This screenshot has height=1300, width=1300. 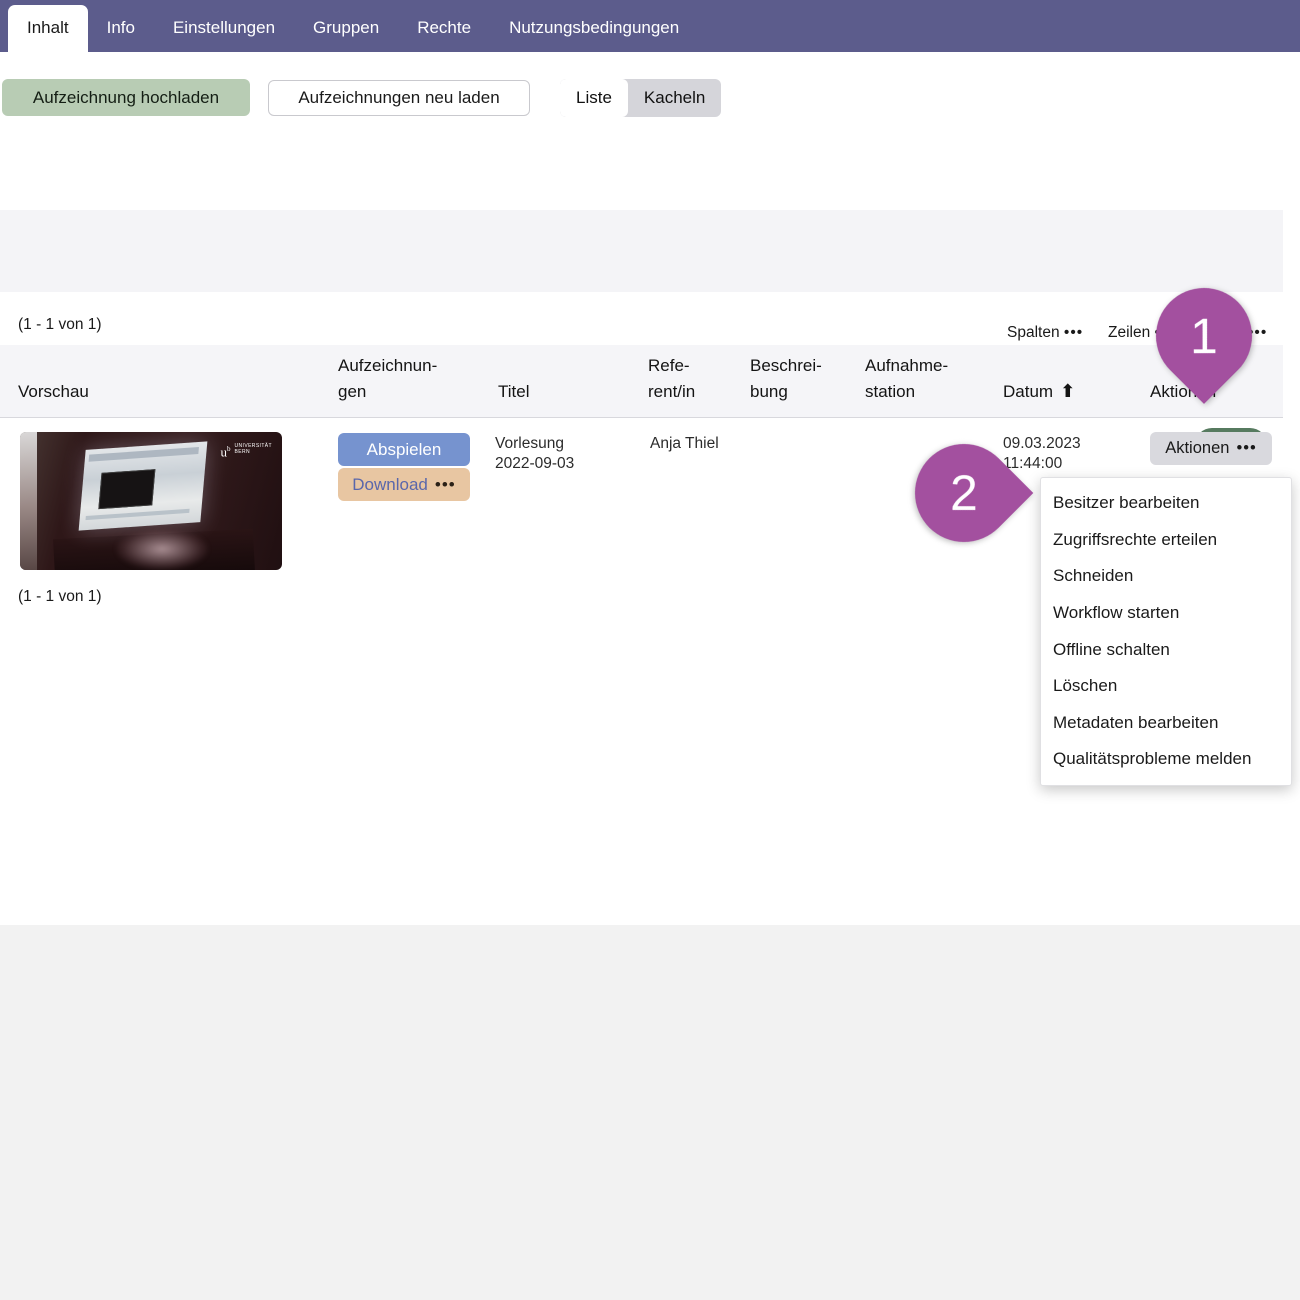 I want to click on columns-menu-button: Spalten •••, so click(x=1045, y=333).